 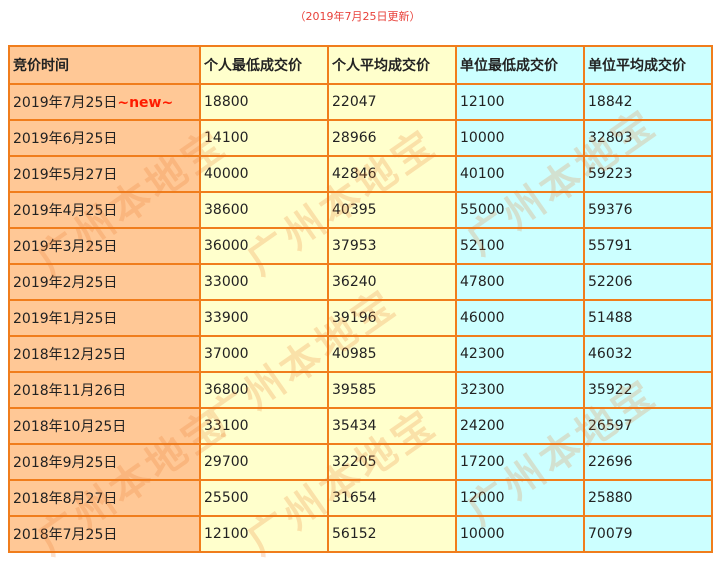 I want to click on table-row: 2018年12月25日 37000 40985 42300 46032, so click(x=360, y=354).